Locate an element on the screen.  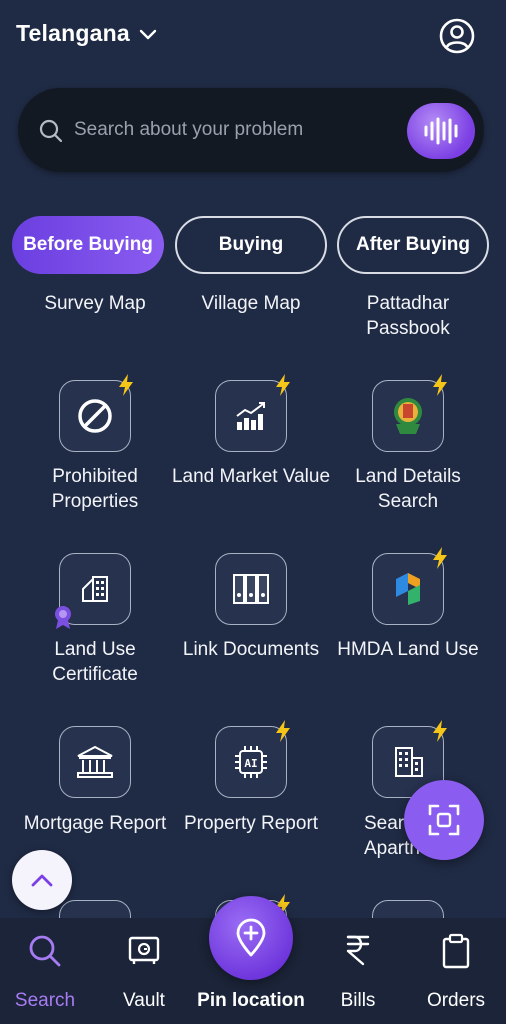
nav-label: Orders is located at coordinates (456, 1000).